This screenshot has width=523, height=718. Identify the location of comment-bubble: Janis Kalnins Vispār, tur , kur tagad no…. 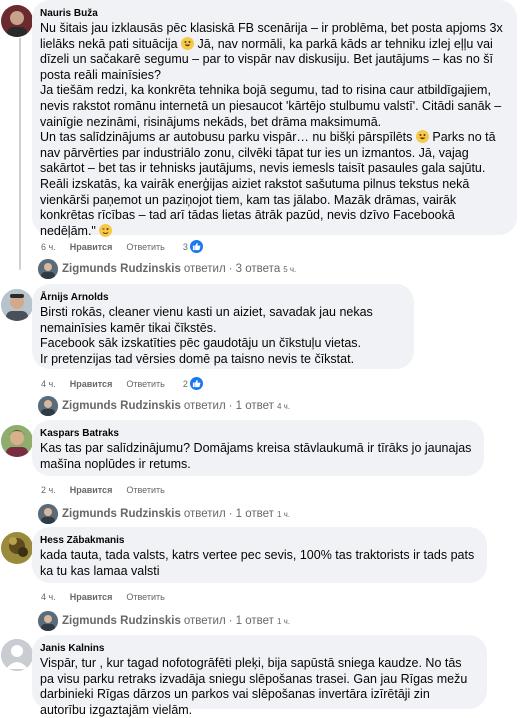
(259, 676).